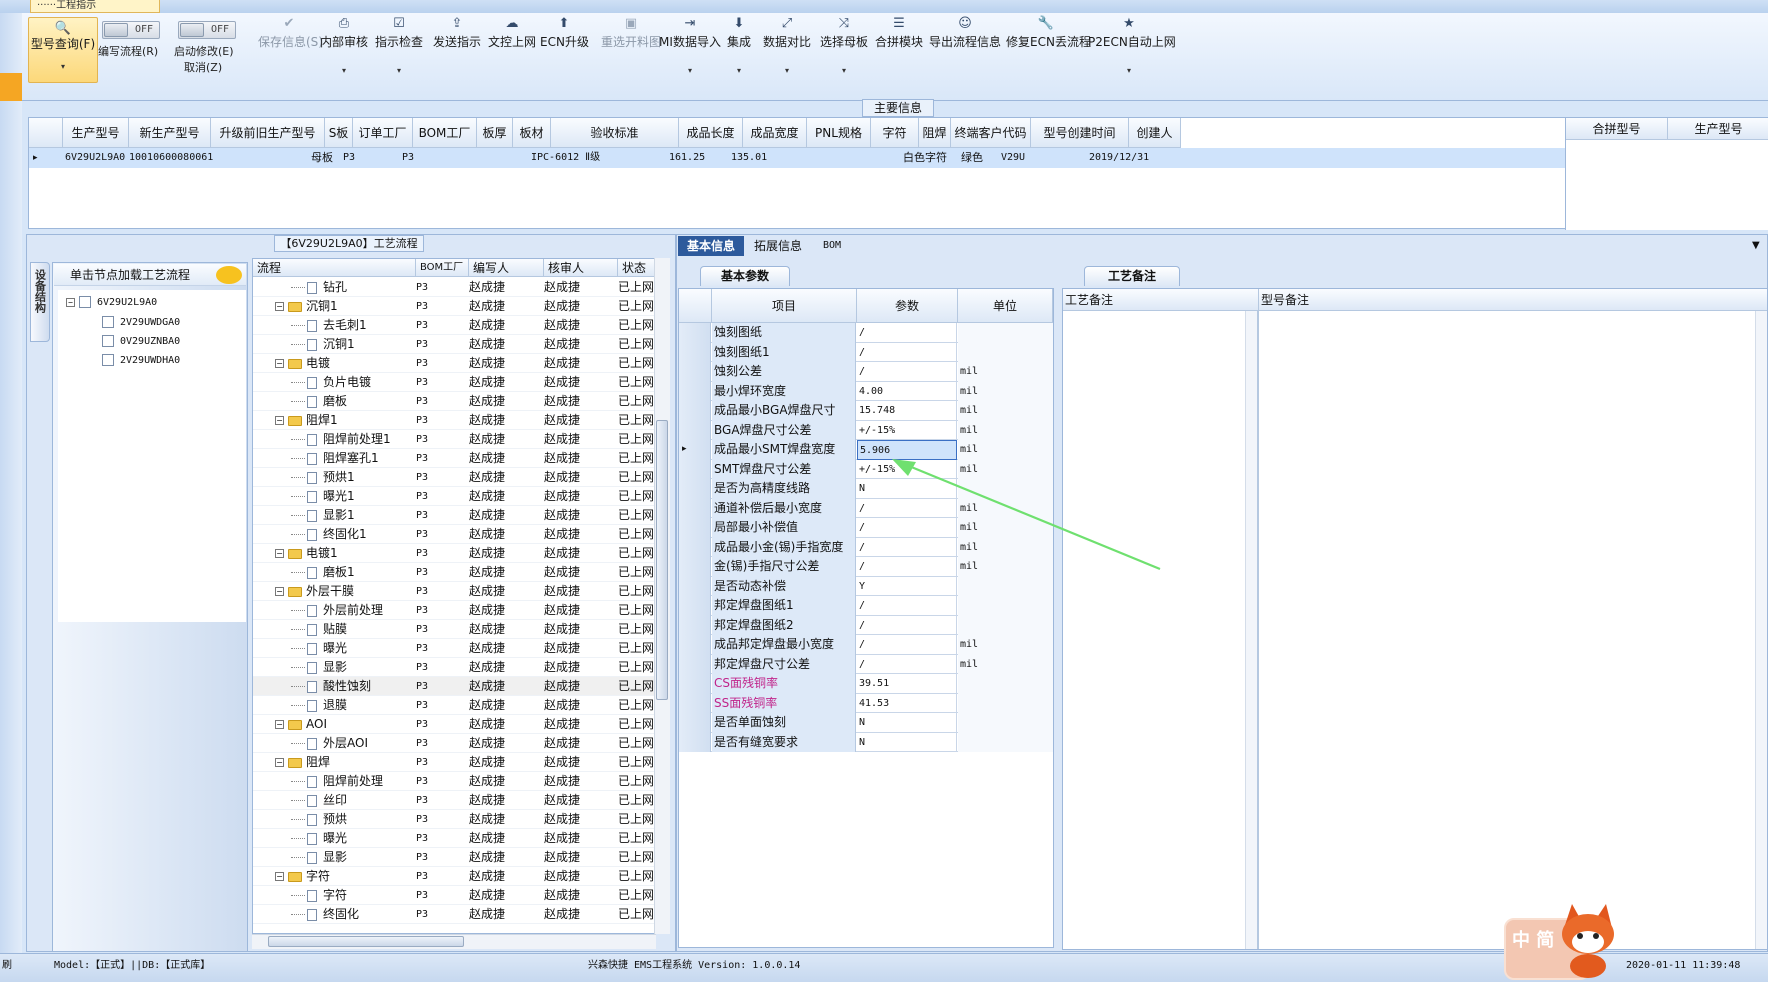  I want to click on param-row: 是否动态补偿 Y, so click(866, 586).